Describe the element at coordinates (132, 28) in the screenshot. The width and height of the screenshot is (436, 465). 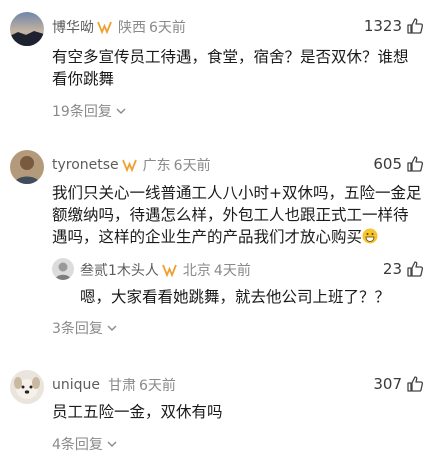
I see `location: 陕西` at that location.